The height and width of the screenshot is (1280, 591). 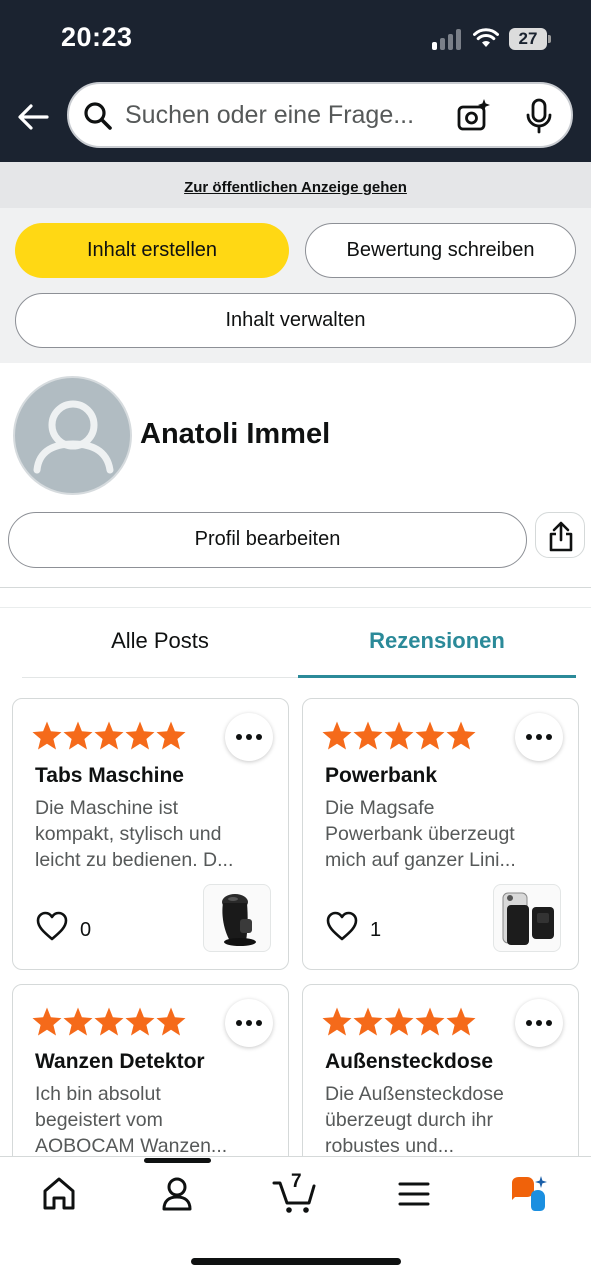 I want to click on search-icon, so click(x=98, y=116).